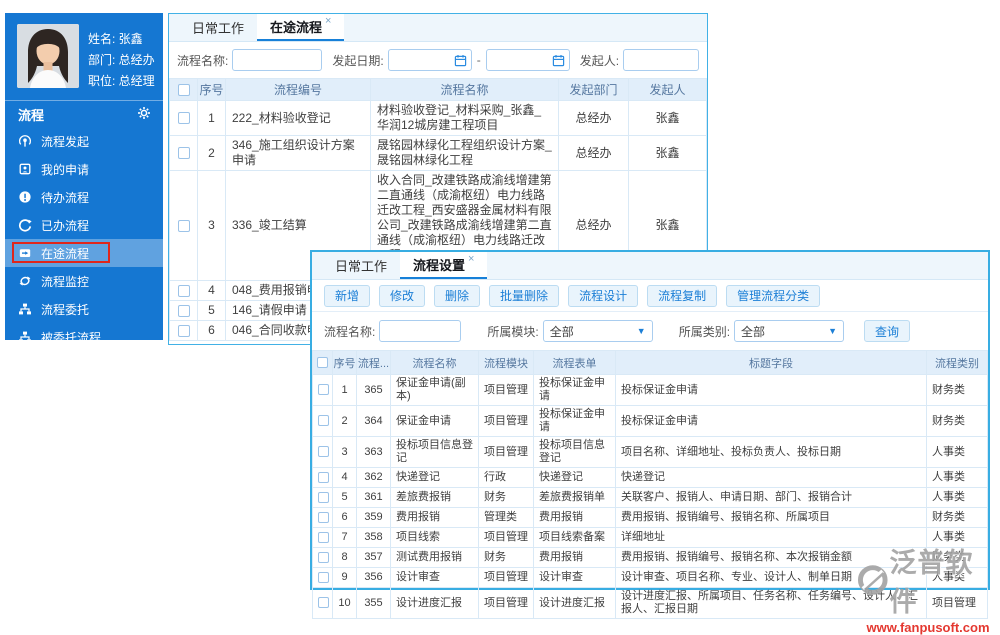 The width and height of the screenshot is (1000, 635). What do you see at coordinates (298, 153) in the screenshot?
I see `cell-process-code: 346_施工组织设计方案申请` at bounding box center [298, 153].